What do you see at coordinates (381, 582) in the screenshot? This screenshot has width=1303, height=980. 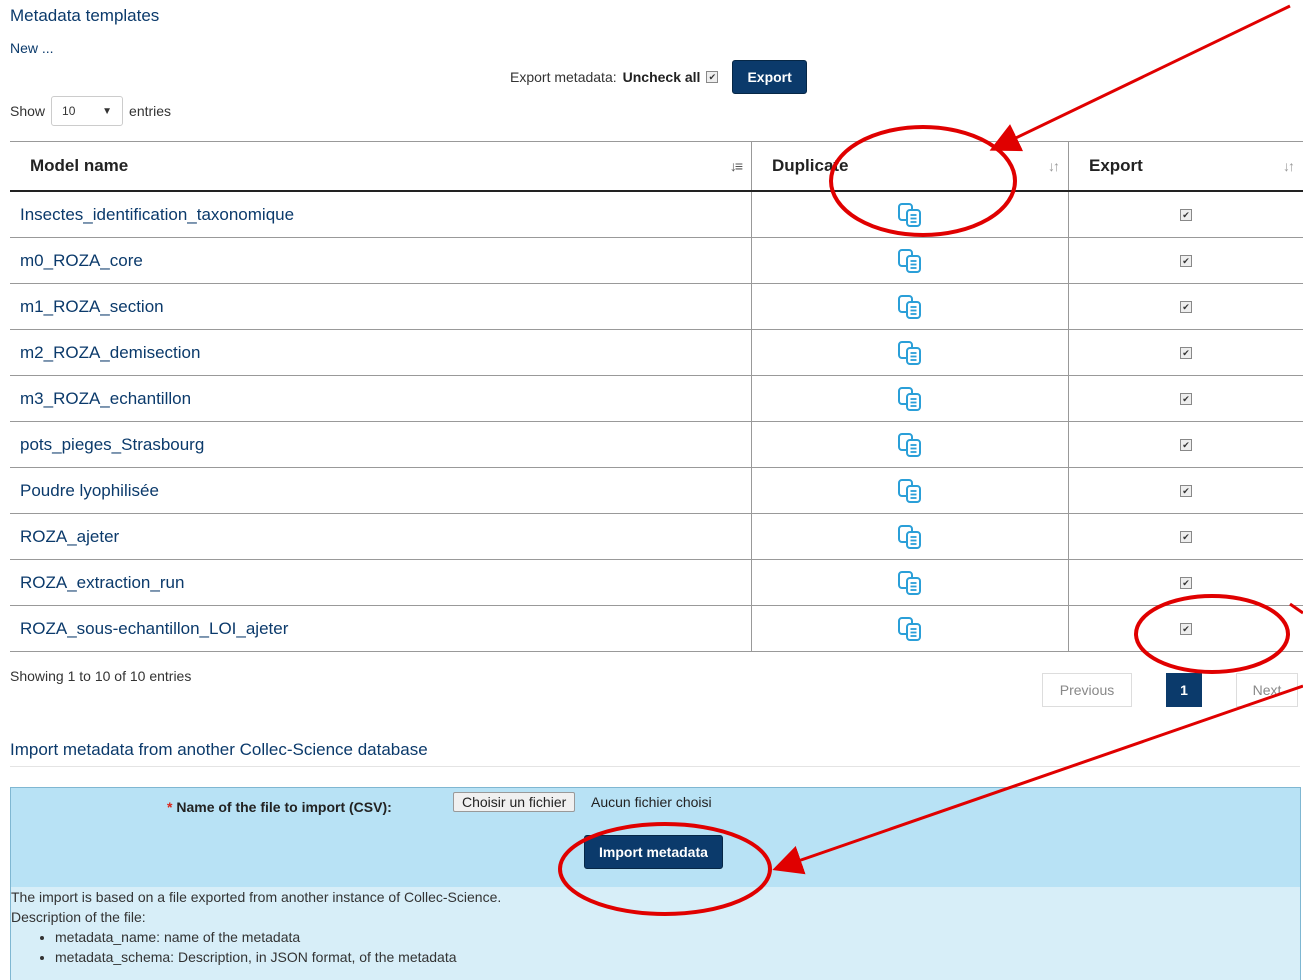 I see `model-name-link: ROZA_extraction_run` at bounding box center [381, 582].